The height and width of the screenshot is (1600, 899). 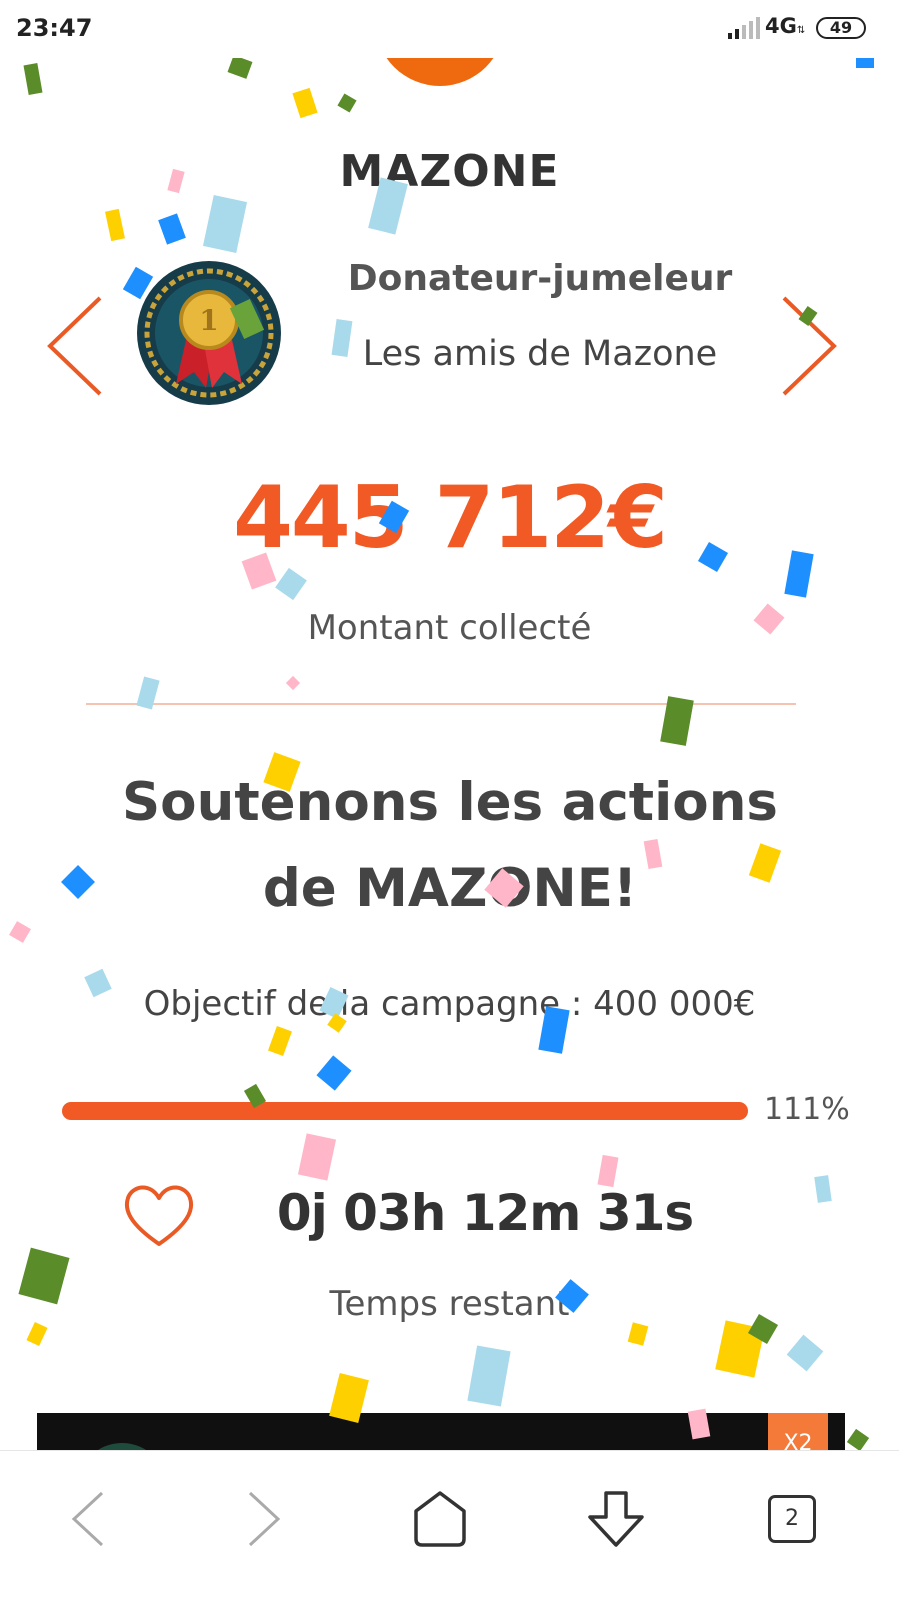 I want to click on campaign-goal: Objectif de la campagne : 400 000€, so click(x=449, y=1004).